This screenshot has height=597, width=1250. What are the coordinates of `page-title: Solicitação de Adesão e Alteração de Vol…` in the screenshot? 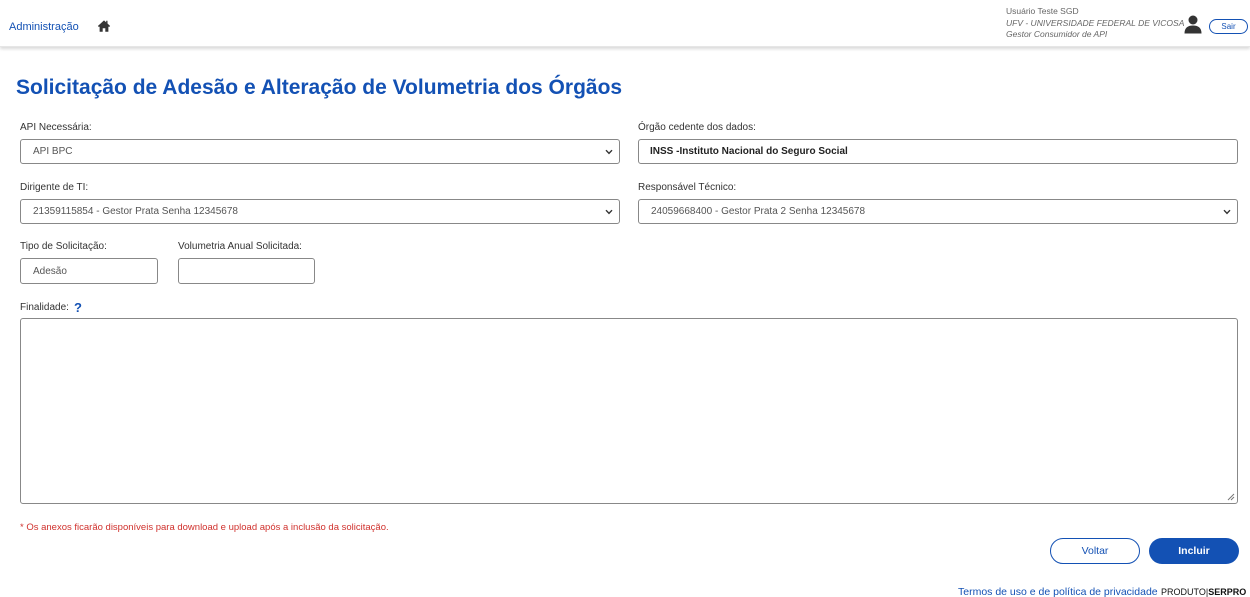 It's located at (319, 87).